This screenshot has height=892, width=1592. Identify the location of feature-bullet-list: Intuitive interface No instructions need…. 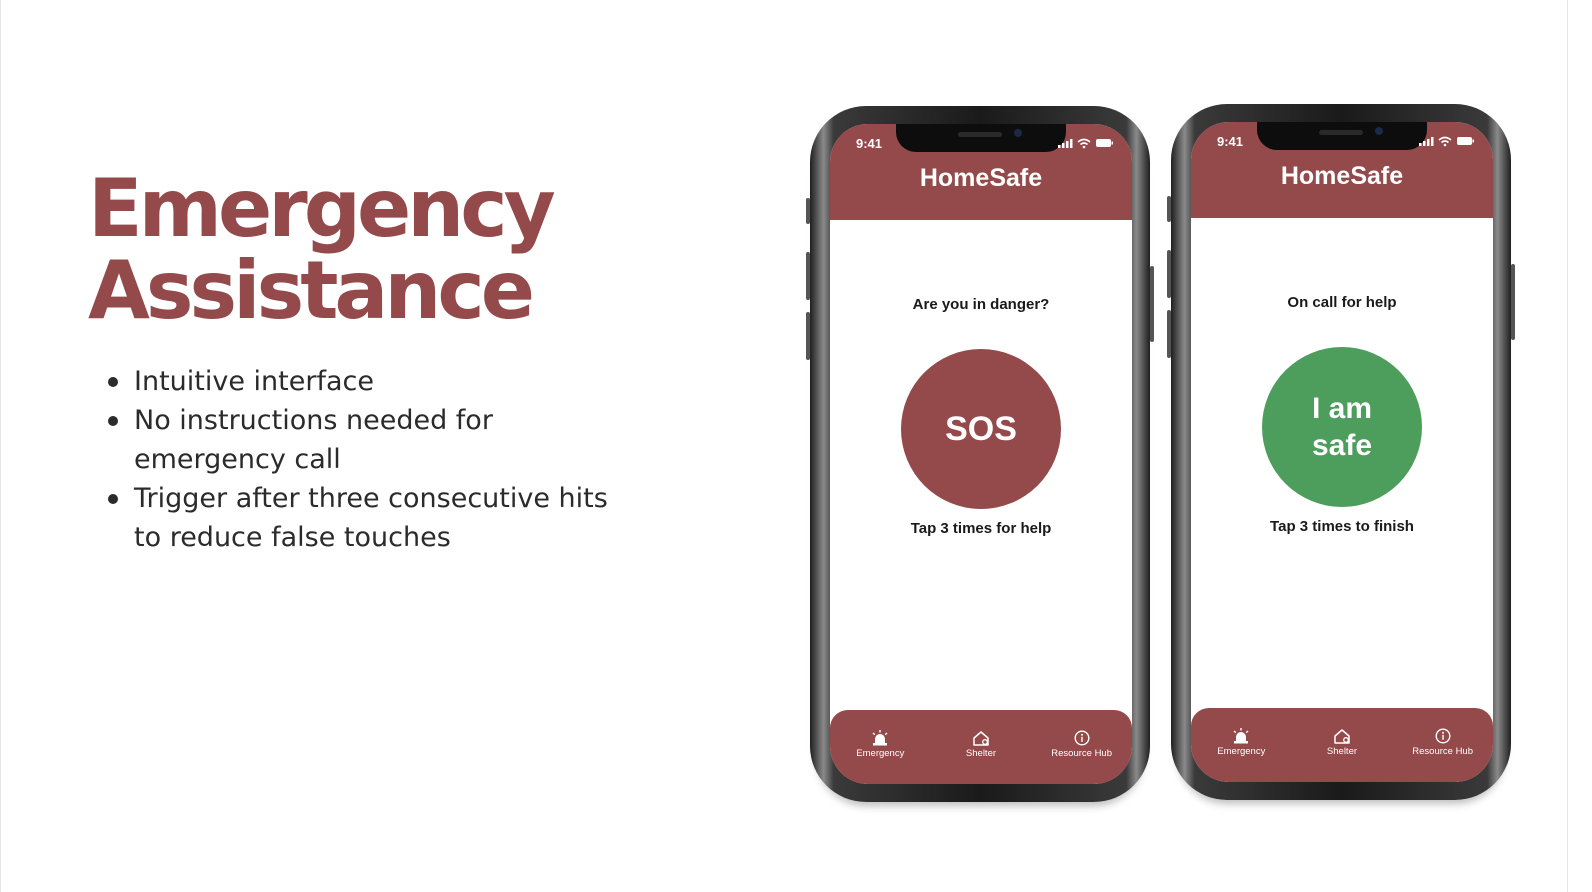
(358, 459).